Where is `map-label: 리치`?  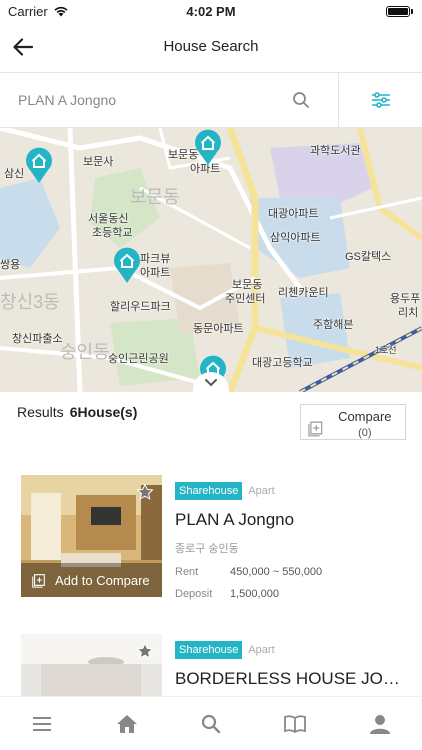
map-label: 리치 is located at coordinates (408, 313).